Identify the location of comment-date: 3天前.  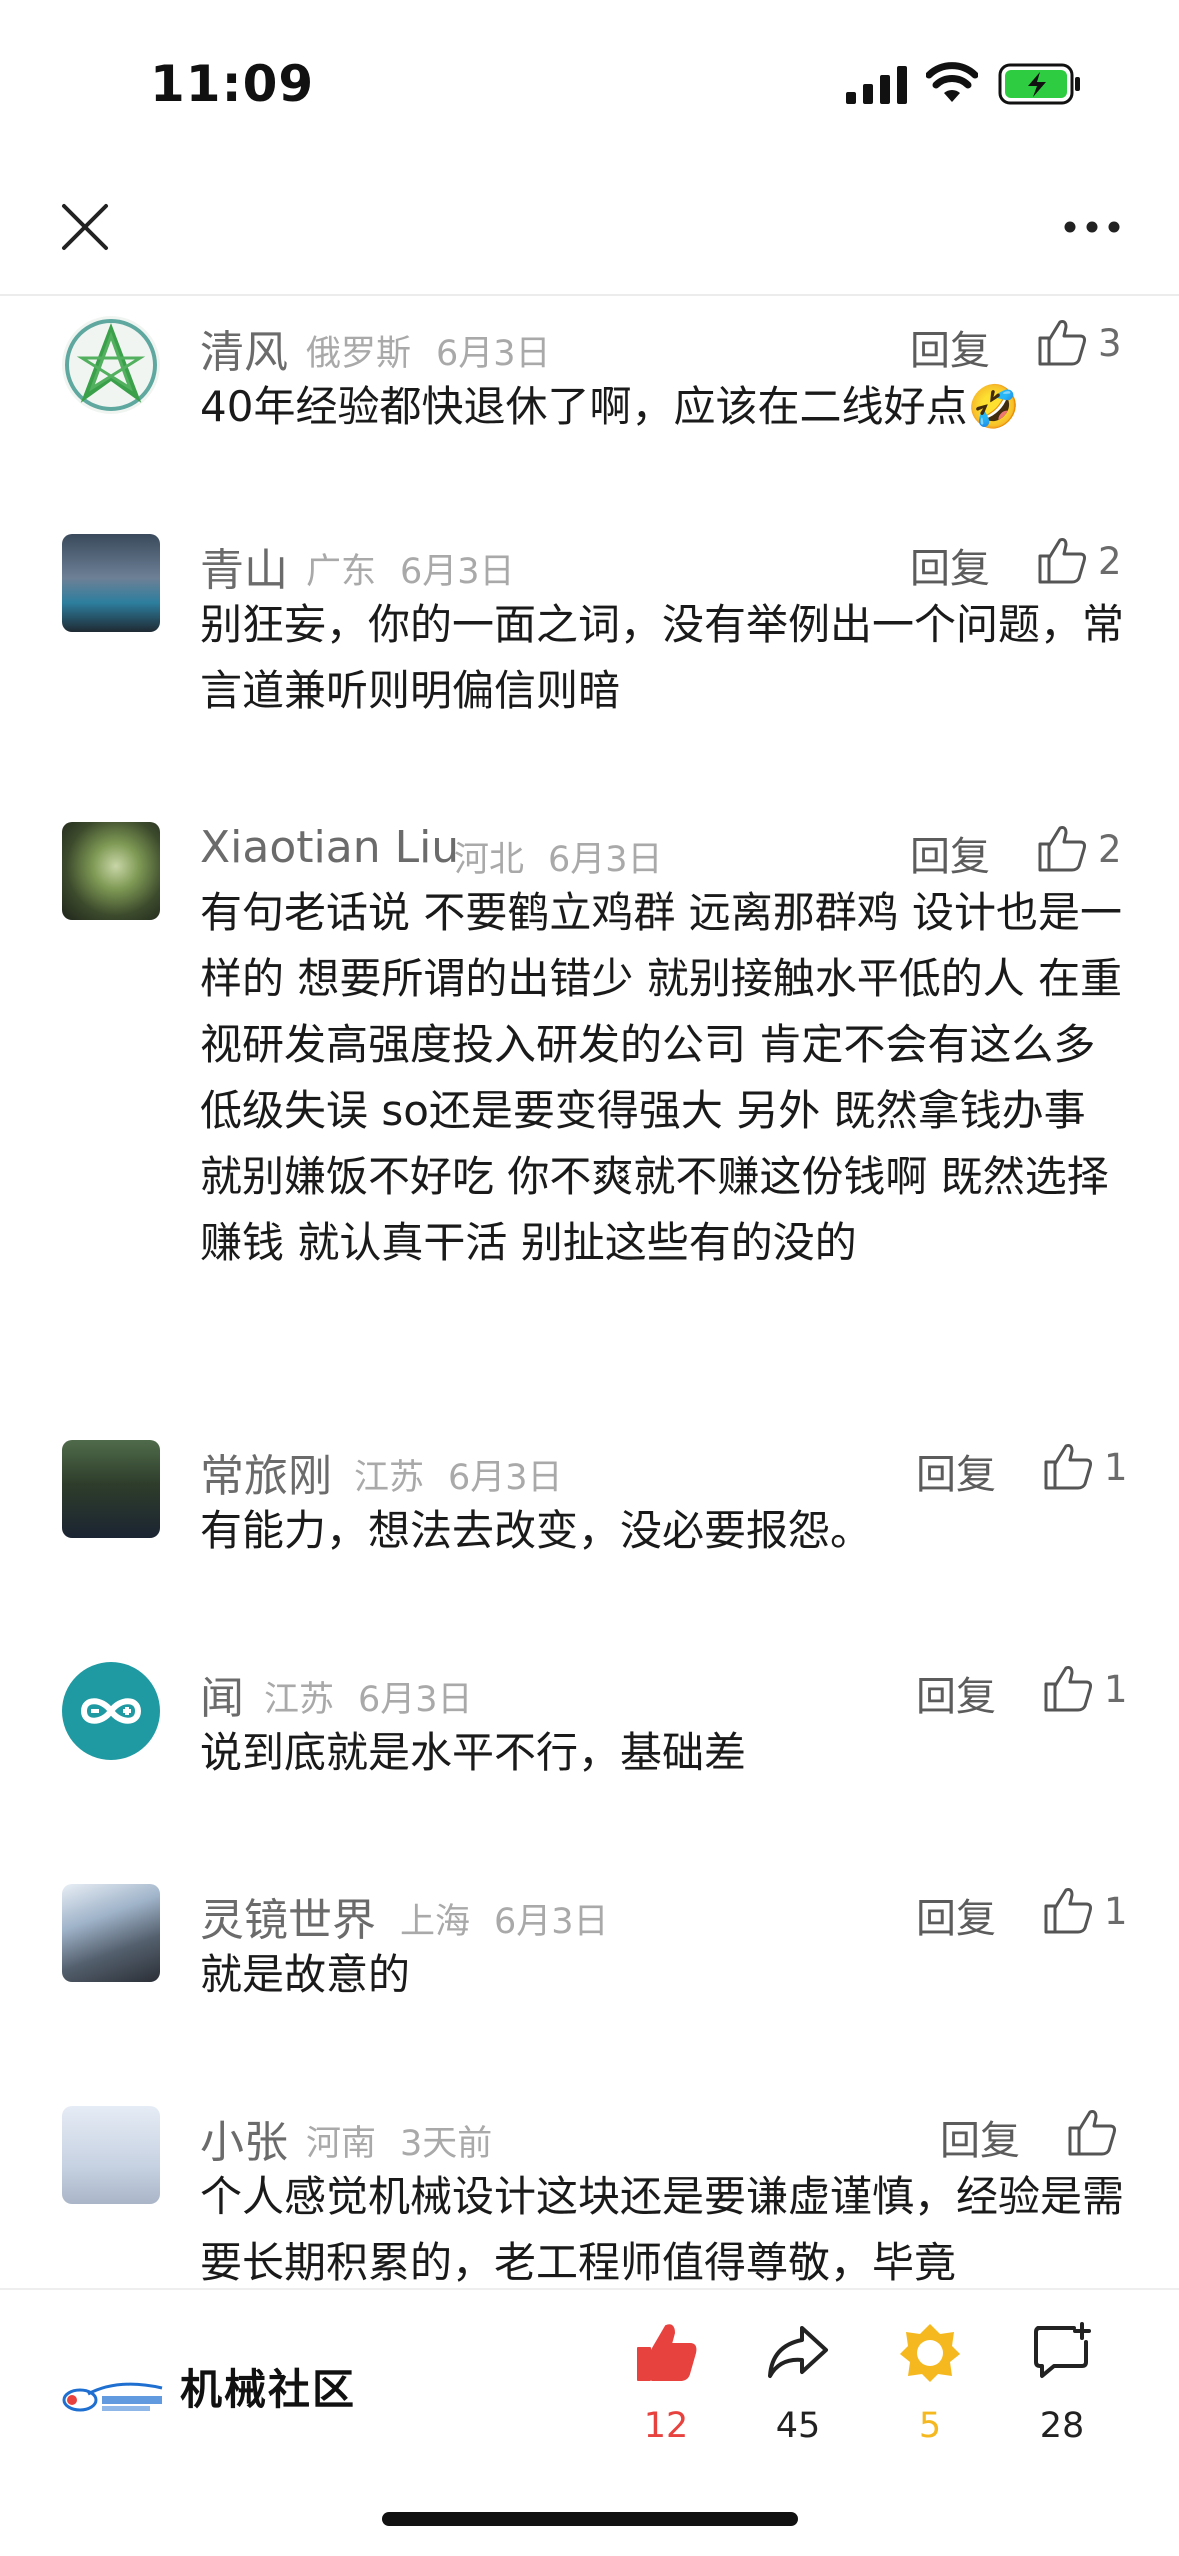
(446, 2144).